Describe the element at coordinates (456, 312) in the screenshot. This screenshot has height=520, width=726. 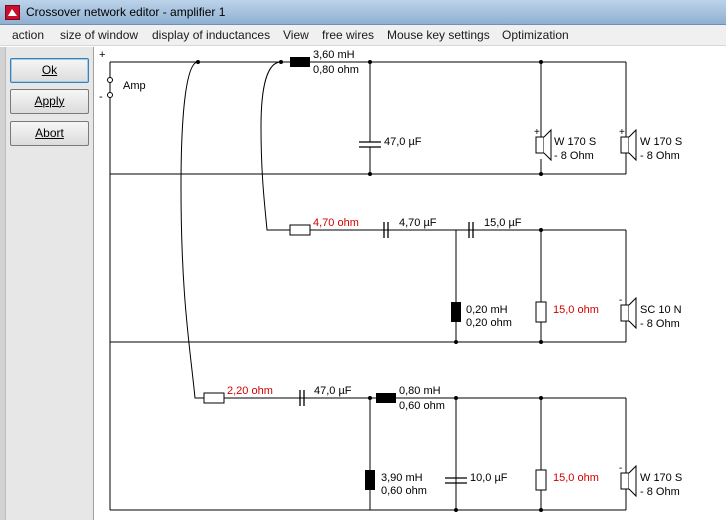
I see `inductor-b2` at that location.